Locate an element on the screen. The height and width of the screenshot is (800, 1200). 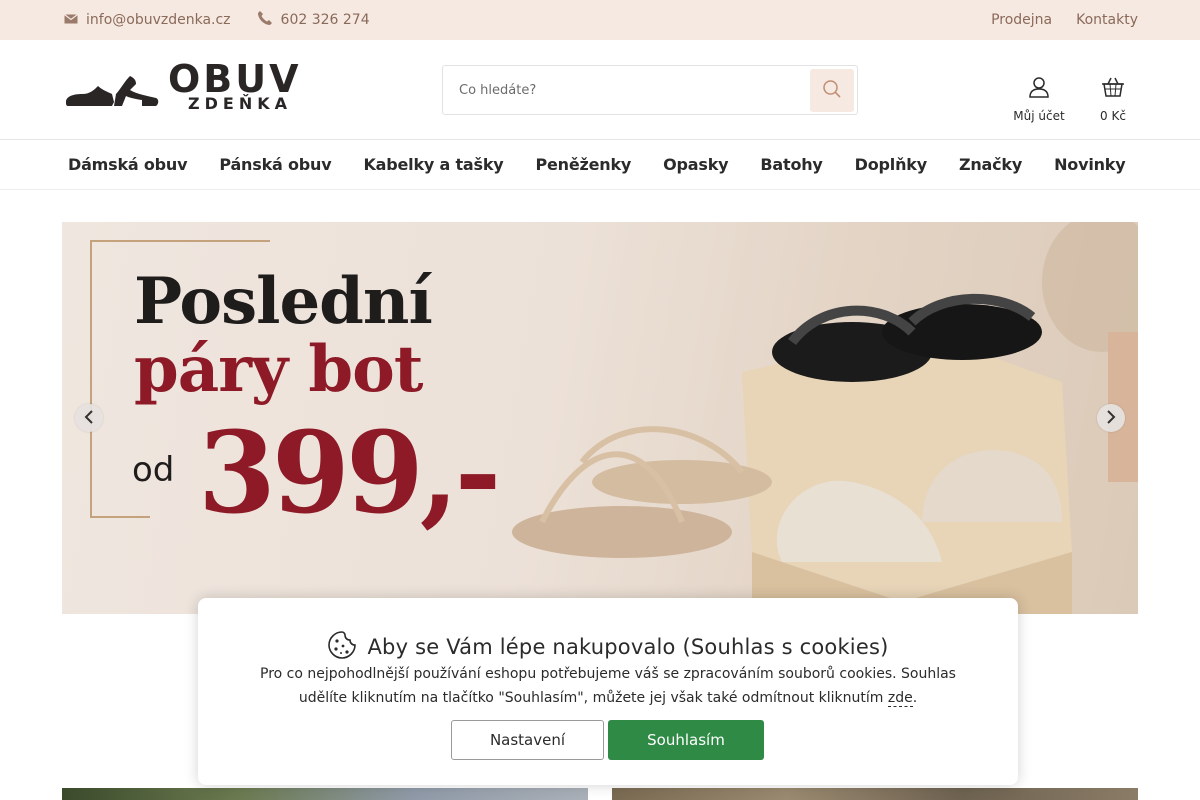
email-contact: info@obuvzdenka.cz is located at coordinates (147, 20).